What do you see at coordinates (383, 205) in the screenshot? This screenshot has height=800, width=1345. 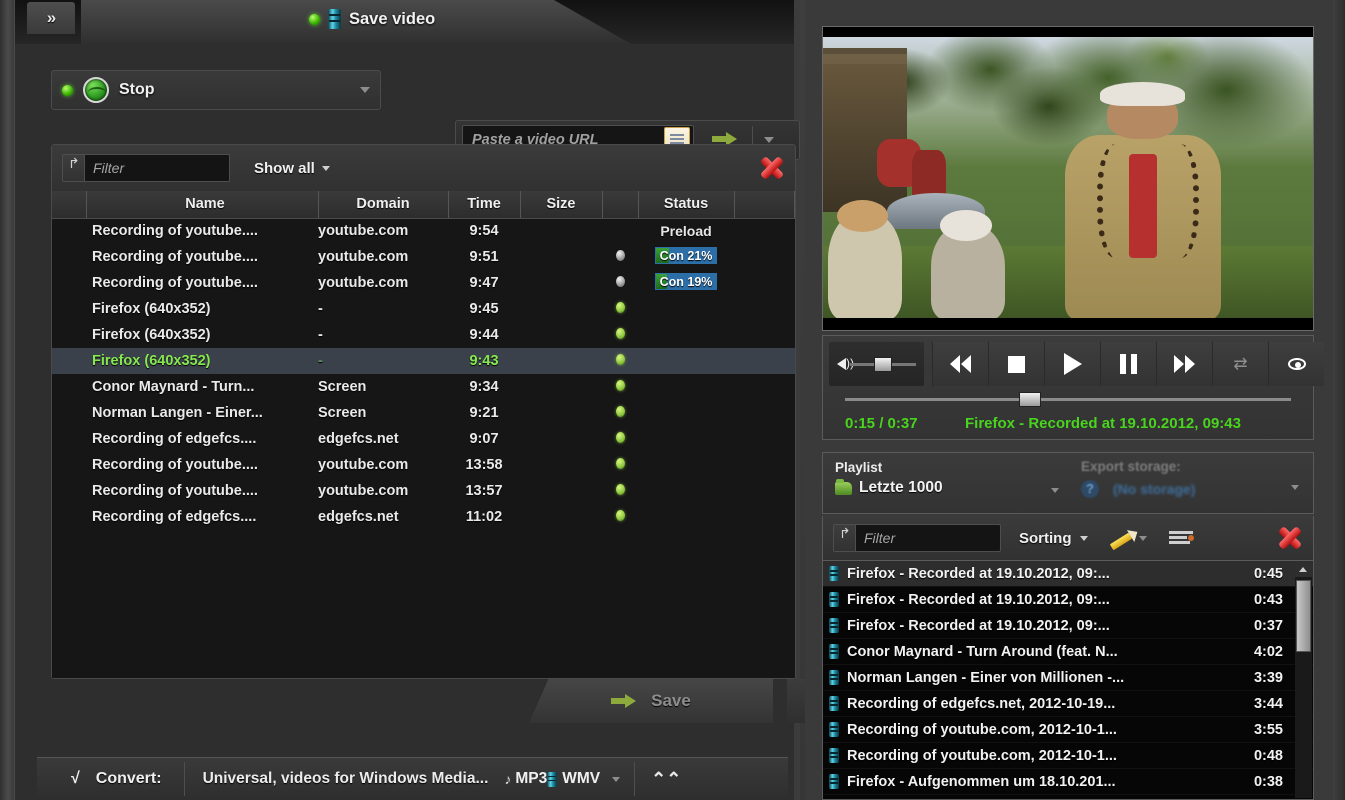 I see `col-domain: Domain` at bounding box center [383, 205].